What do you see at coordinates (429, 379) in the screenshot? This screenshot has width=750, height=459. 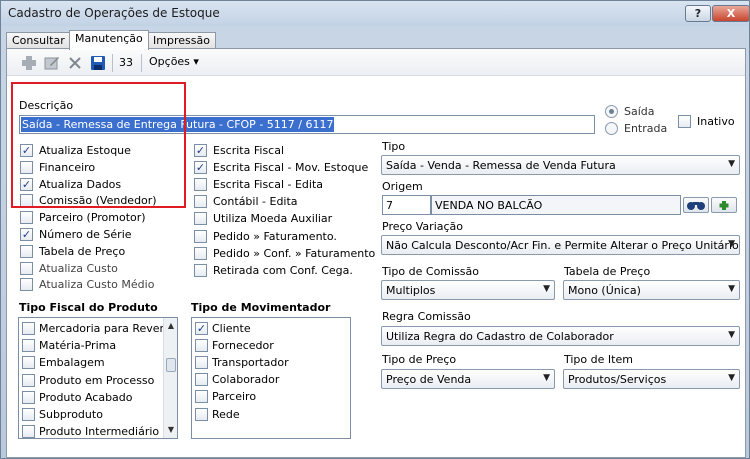 I see `tipo-preco-value: Preço de Venda` at bounding box center [429, 379].